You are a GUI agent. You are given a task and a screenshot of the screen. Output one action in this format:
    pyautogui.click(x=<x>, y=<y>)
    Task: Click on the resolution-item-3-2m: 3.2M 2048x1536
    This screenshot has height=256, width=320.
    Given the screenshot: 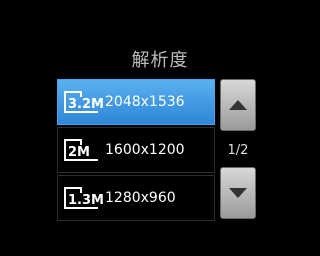 What is the action you would take?
    pyautogui.click(x=136, y=102)
    